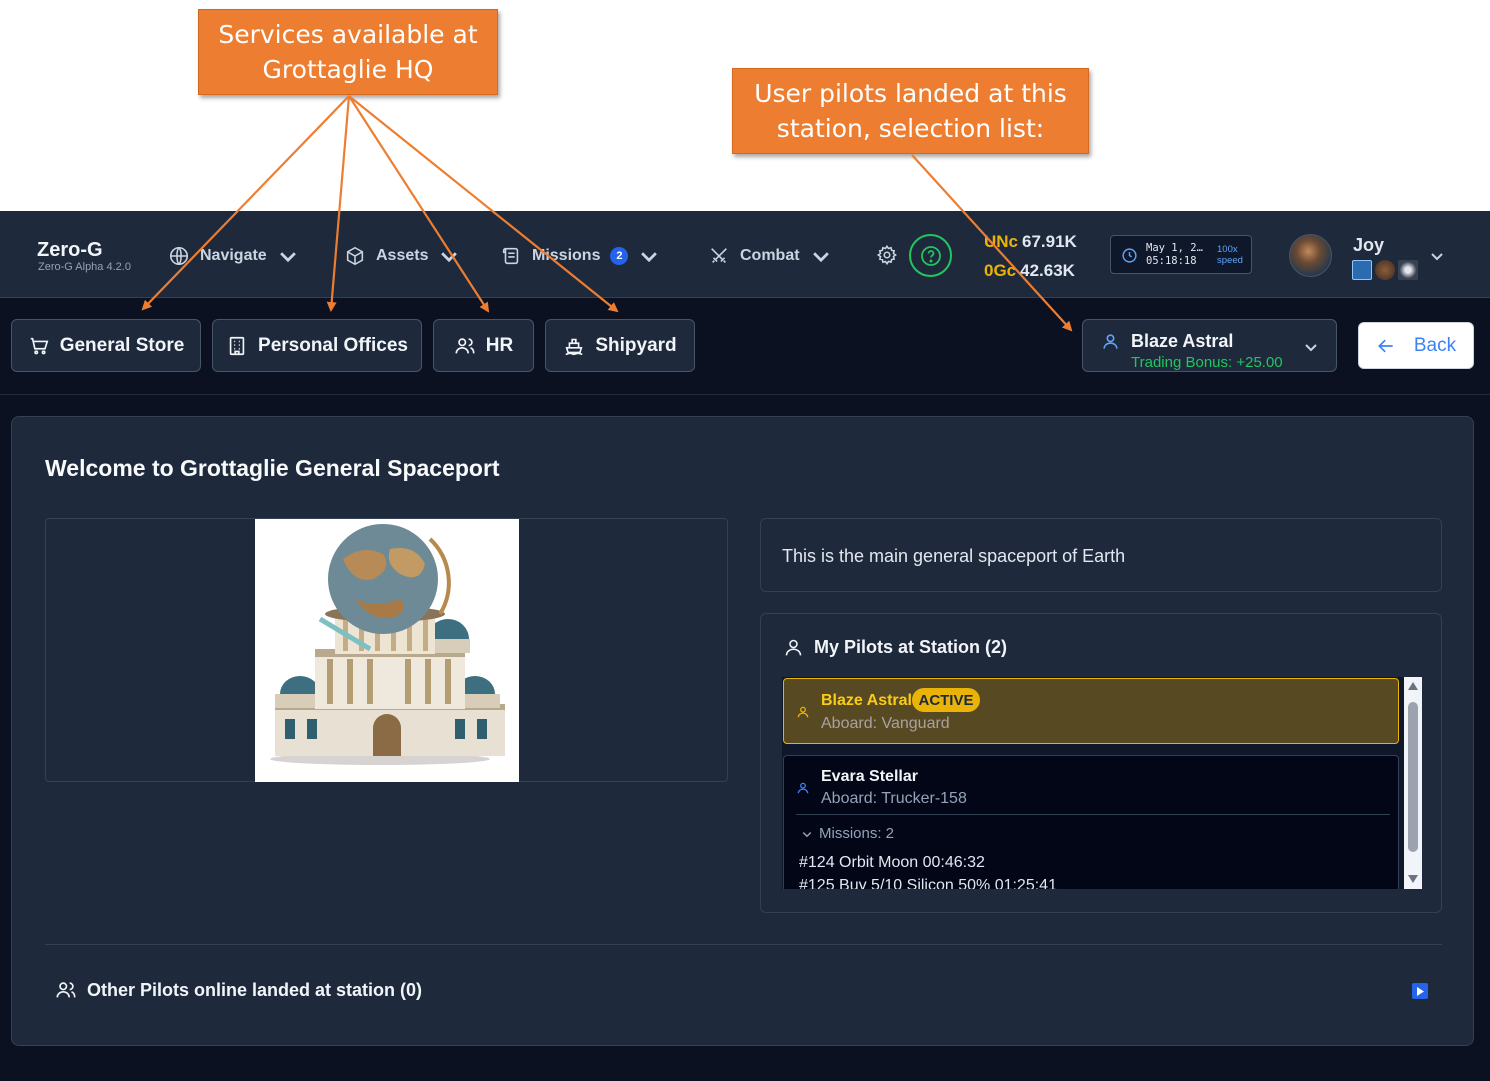 This screenshot has width=1490, height=1081. I want to click on speed-label: speed, so click(1230, 260).